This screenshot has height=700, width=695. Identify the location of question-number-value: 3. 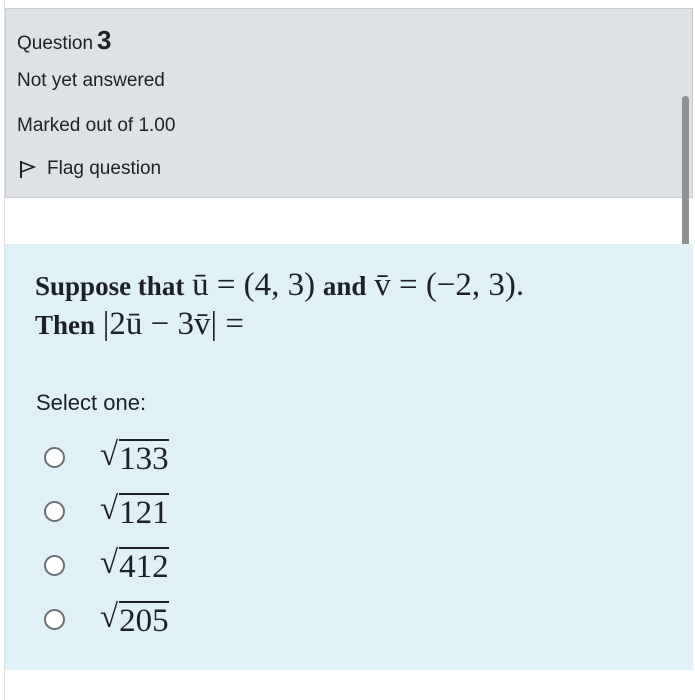
(104, 40).